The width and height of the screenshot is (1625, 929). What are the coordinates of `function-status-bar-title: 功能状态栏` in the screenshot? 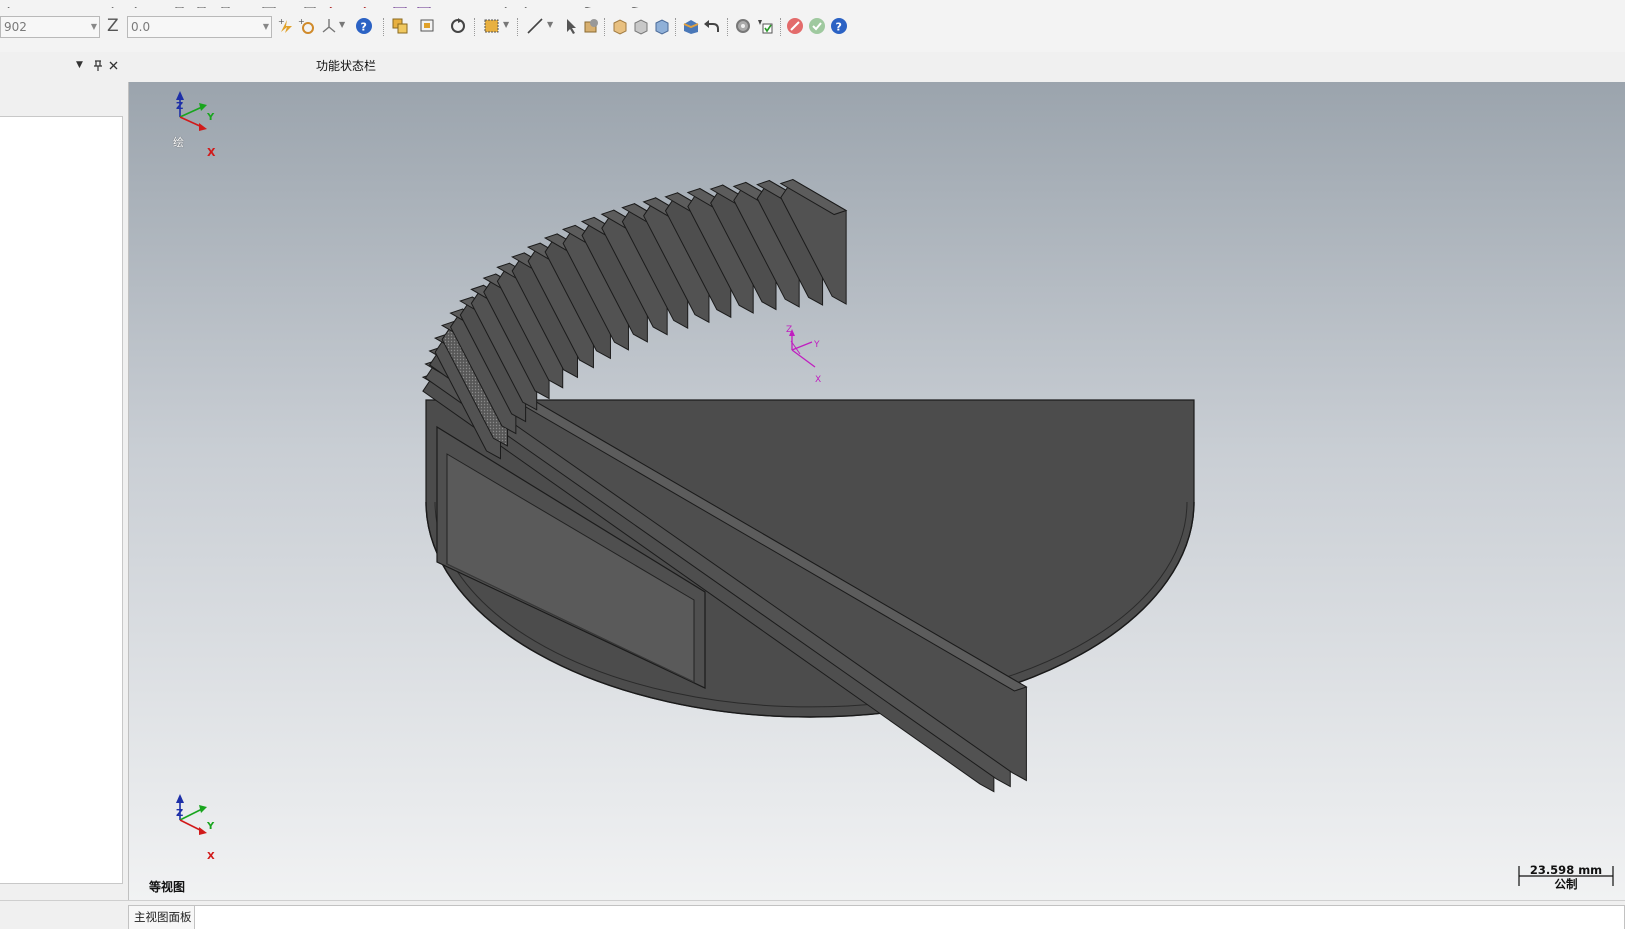 It's located at (346, 66).